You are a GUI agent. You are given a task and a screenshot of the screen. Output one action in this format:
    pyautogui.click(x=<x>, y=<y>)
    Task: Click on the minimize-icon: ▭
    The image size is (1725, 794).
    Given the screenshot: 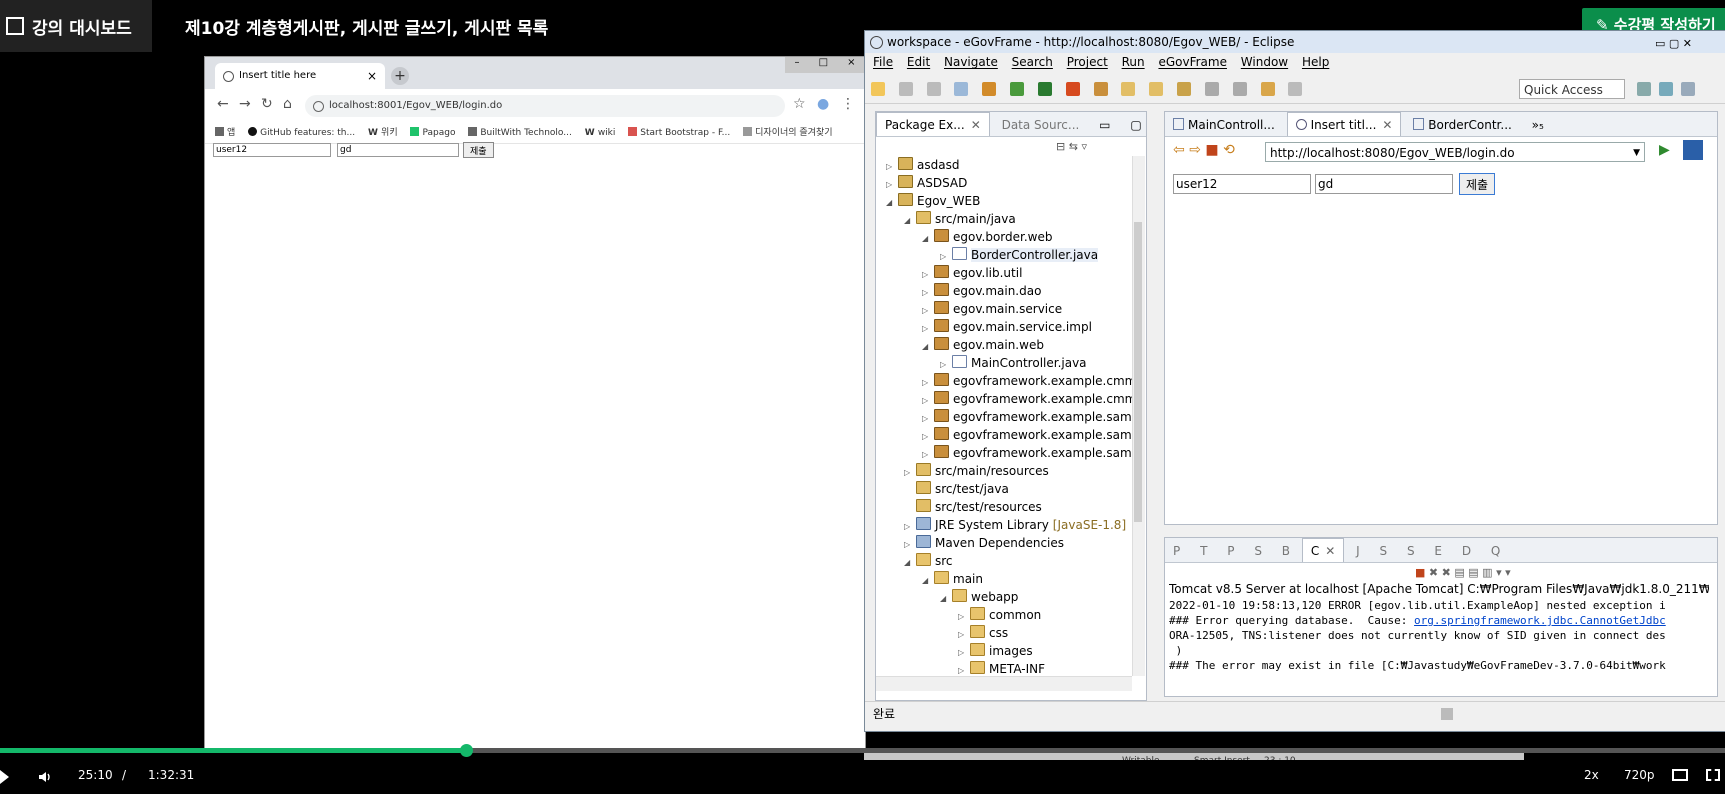 What is the action you would take?
    pyautogui.click(x=1104, y=124)
    